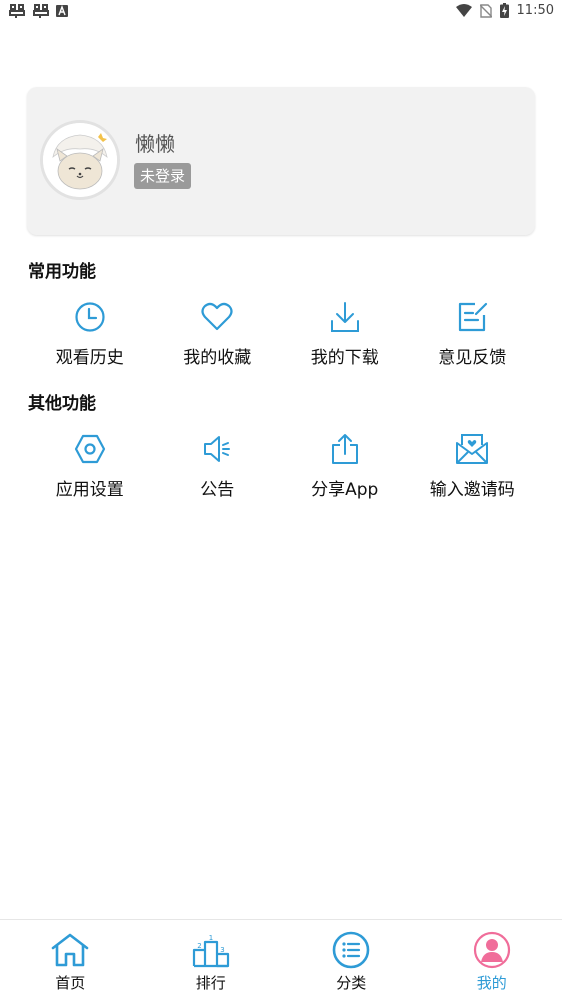  Describe the element at coordinates (62, 404) in the screenshot. I see `other-section-title: 其他功能` at that location.